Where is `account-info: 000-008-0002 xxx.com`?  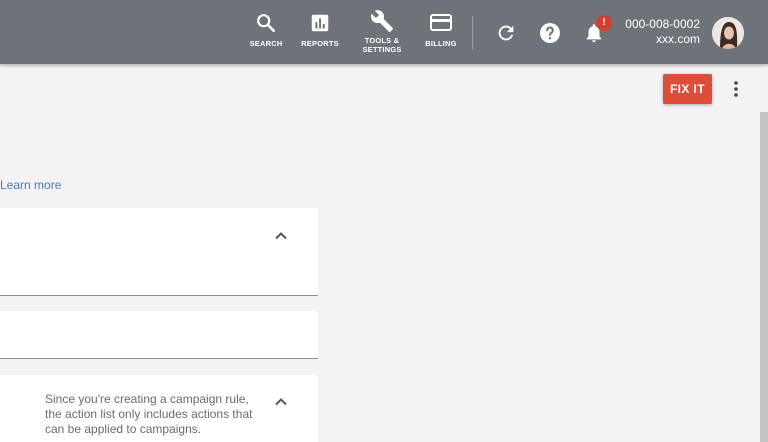 account-info: 000-008-0002 xxx.com is located at coordinates (662, 32).